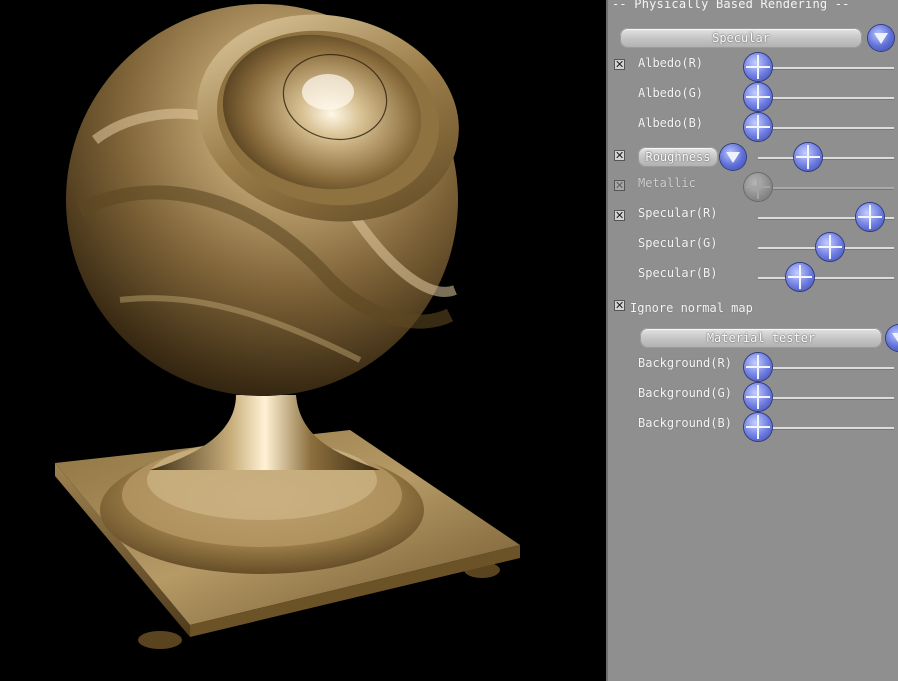  Describe the element at coordinates (619, 185) in the screenshot. I see `metallic-checkbox: ✕` at that location.